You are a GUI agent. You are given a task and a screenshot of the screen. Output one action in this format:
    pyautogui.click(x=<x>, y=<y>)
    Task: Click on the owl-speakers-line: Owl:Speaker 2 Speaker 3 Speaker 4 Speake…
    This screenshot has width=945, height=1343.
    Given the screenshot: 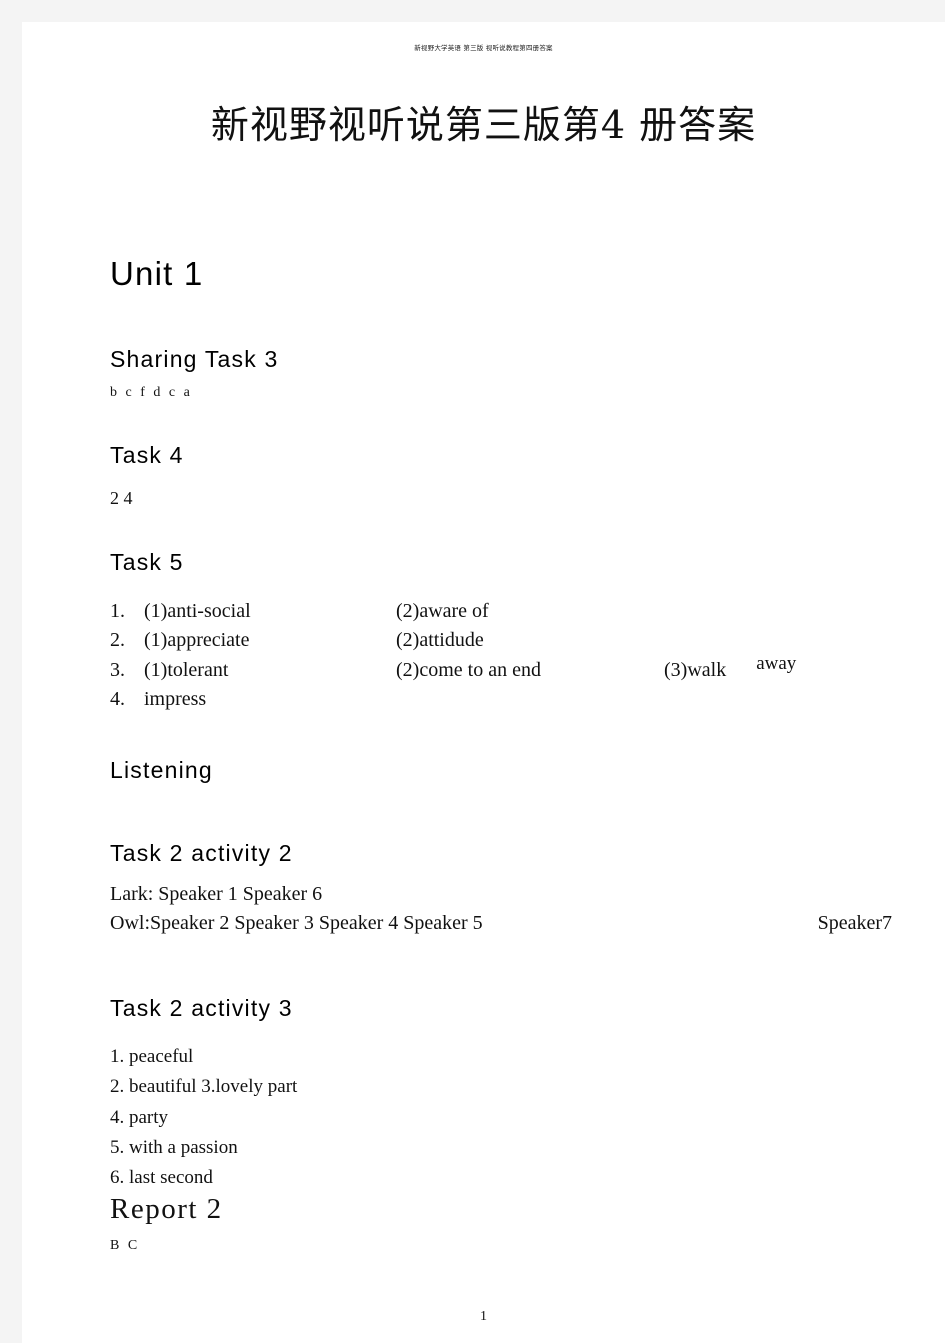 What is the action you would take?
    pyautogui.click(x=510, y=923)
    